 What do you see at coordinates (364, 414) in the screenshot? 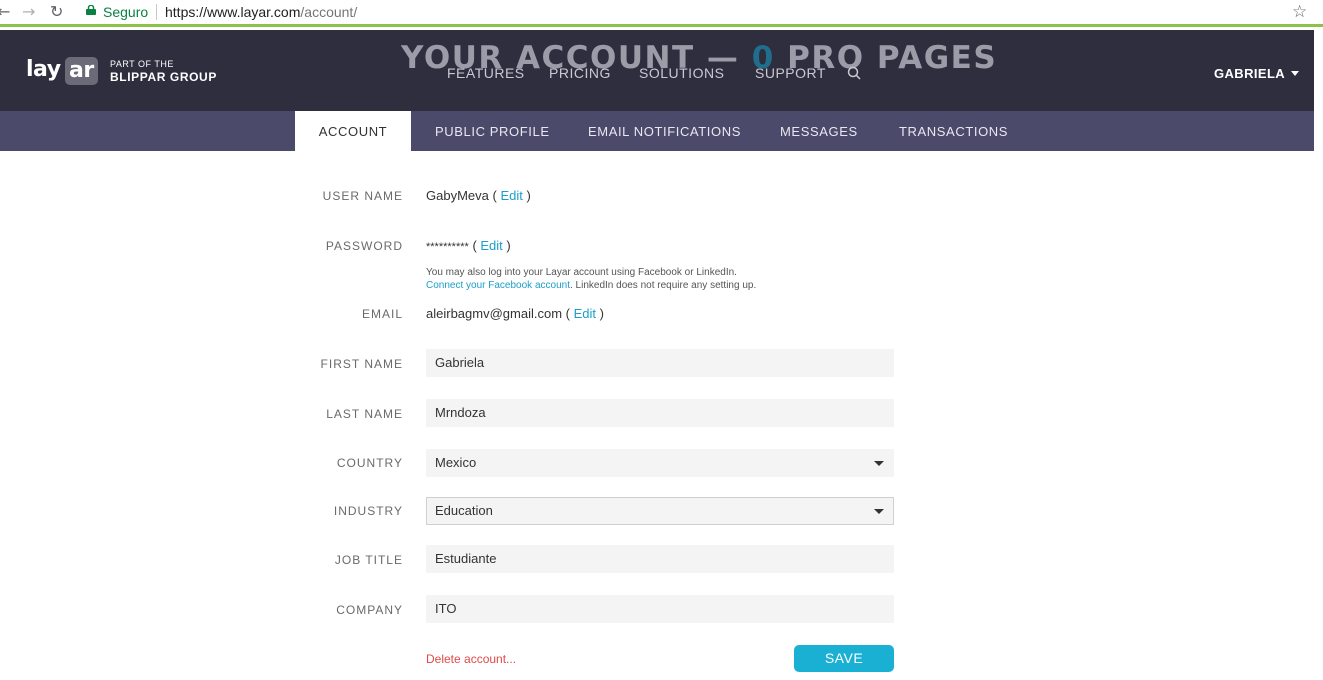
I see `last-name-label: LAST NAME` at bounding box center [364, 414].